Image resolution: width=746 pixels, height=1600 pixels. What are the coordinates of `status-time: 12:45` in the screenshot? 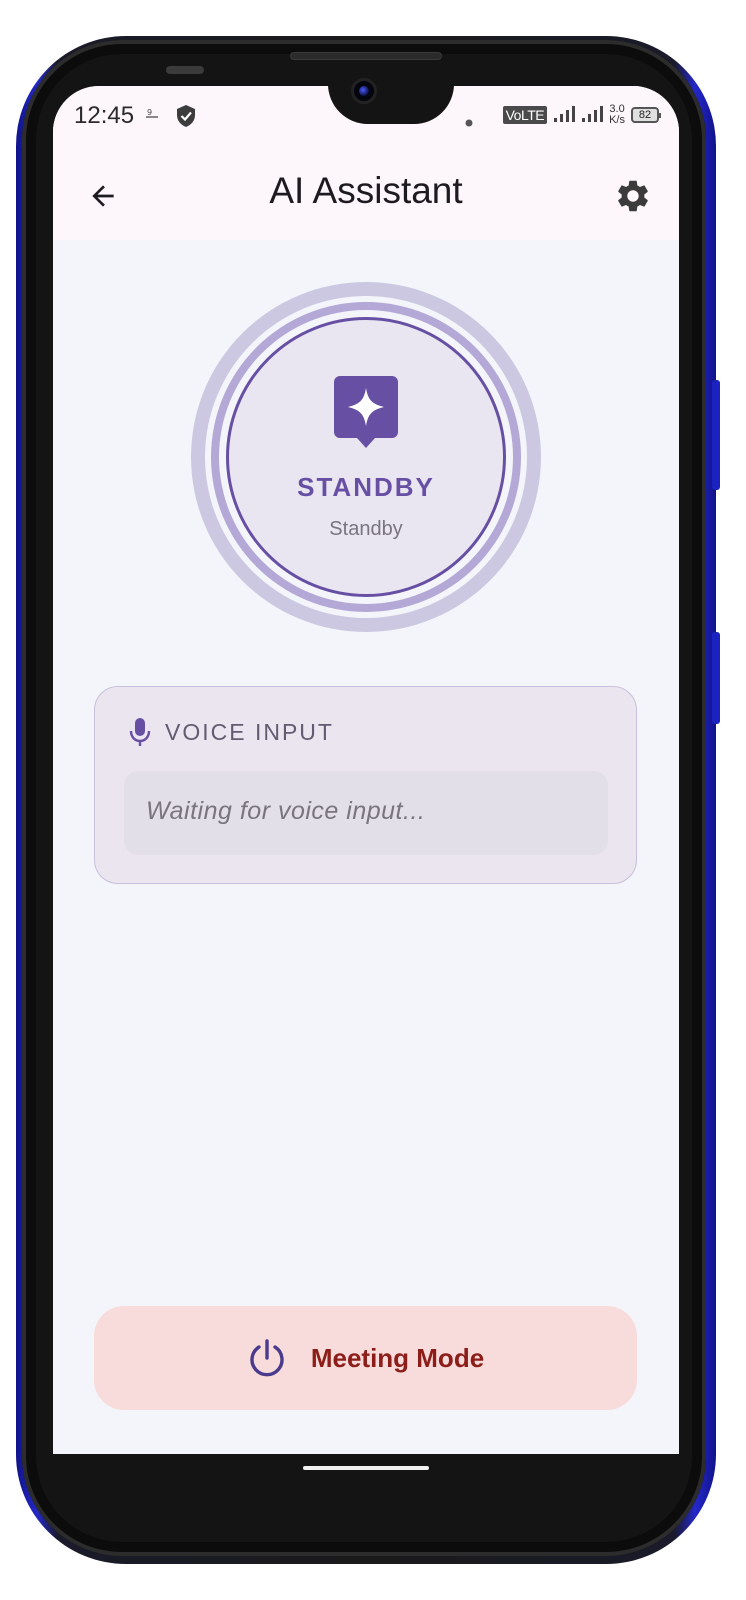 It's located at (104, 115).